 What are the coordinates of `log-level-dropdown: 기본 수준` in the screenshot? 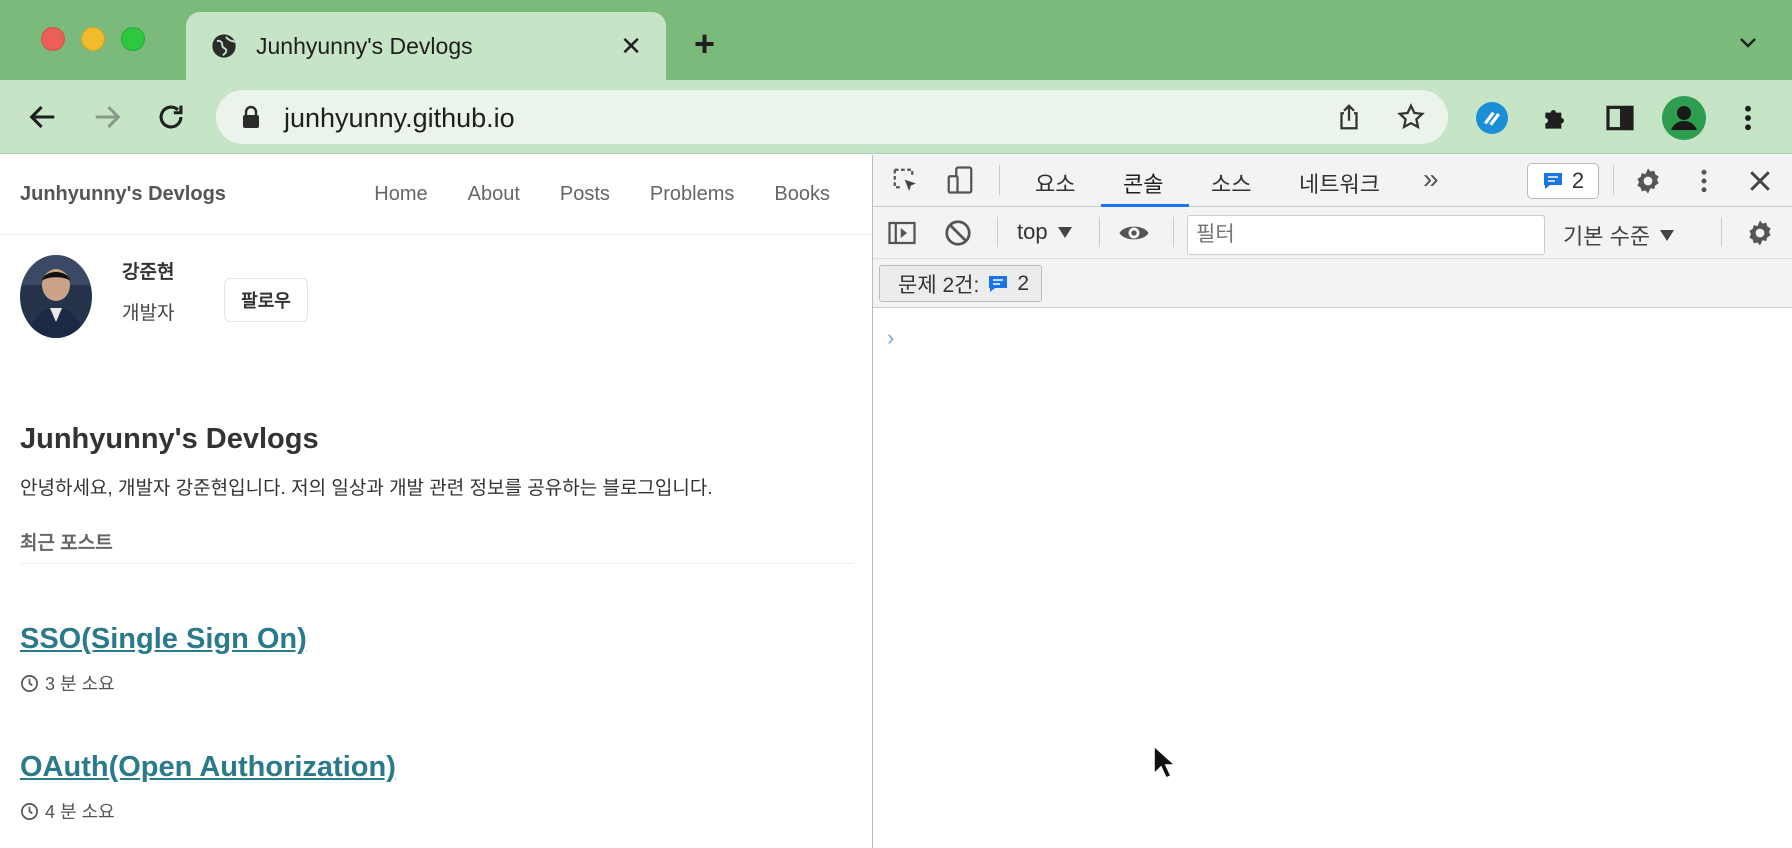 It's located at (1619, 235).